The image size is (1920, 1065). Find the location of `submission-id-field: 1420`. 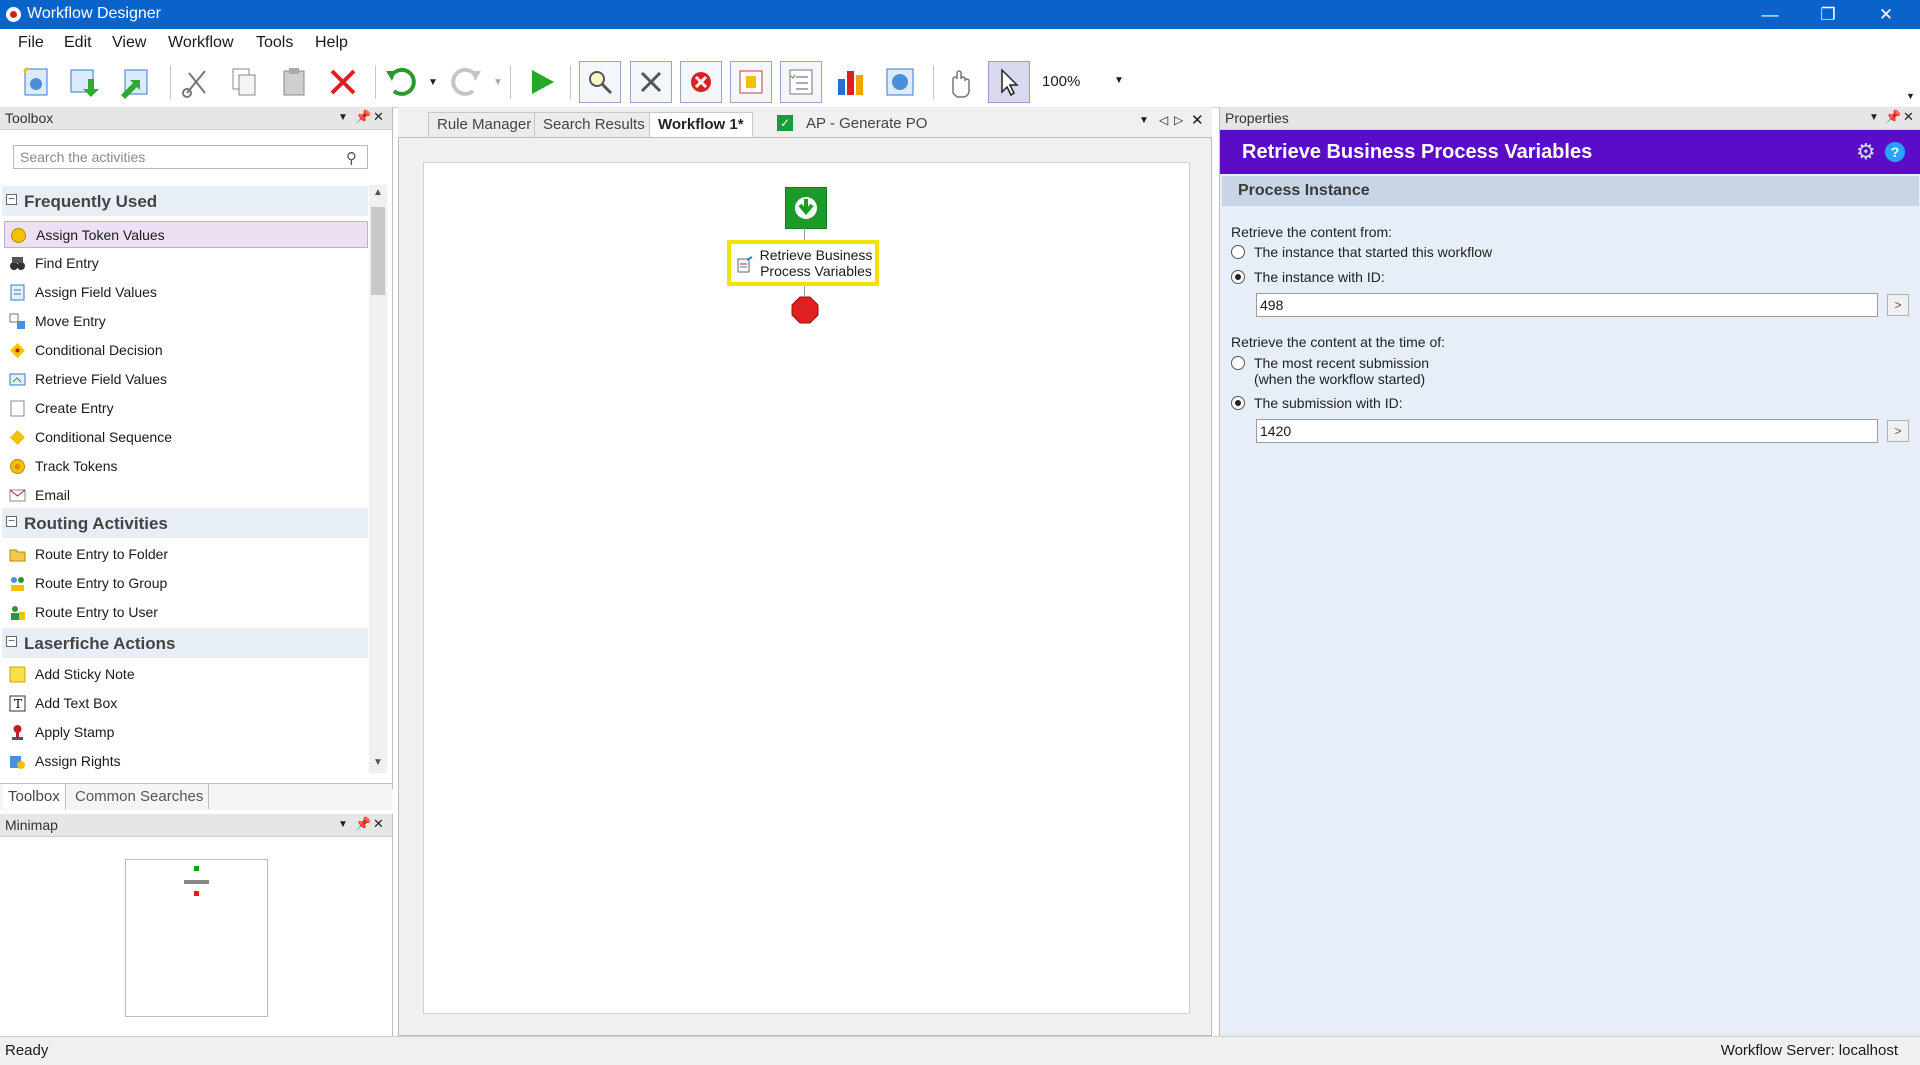

submission-id-field: 1420 is located at coordinates (1567, 431).